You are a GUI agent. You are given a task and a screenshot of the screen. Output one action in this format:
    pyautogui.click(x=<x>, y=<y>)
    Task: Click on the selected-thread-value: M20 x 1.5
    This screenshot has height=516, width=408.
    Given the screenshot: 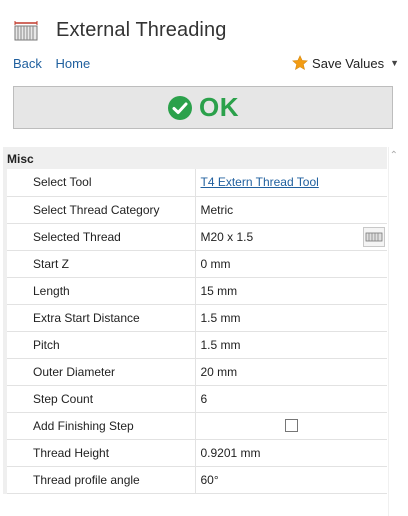 What is the action you would take?
    pyautogui.click(x=227, y=236)
    